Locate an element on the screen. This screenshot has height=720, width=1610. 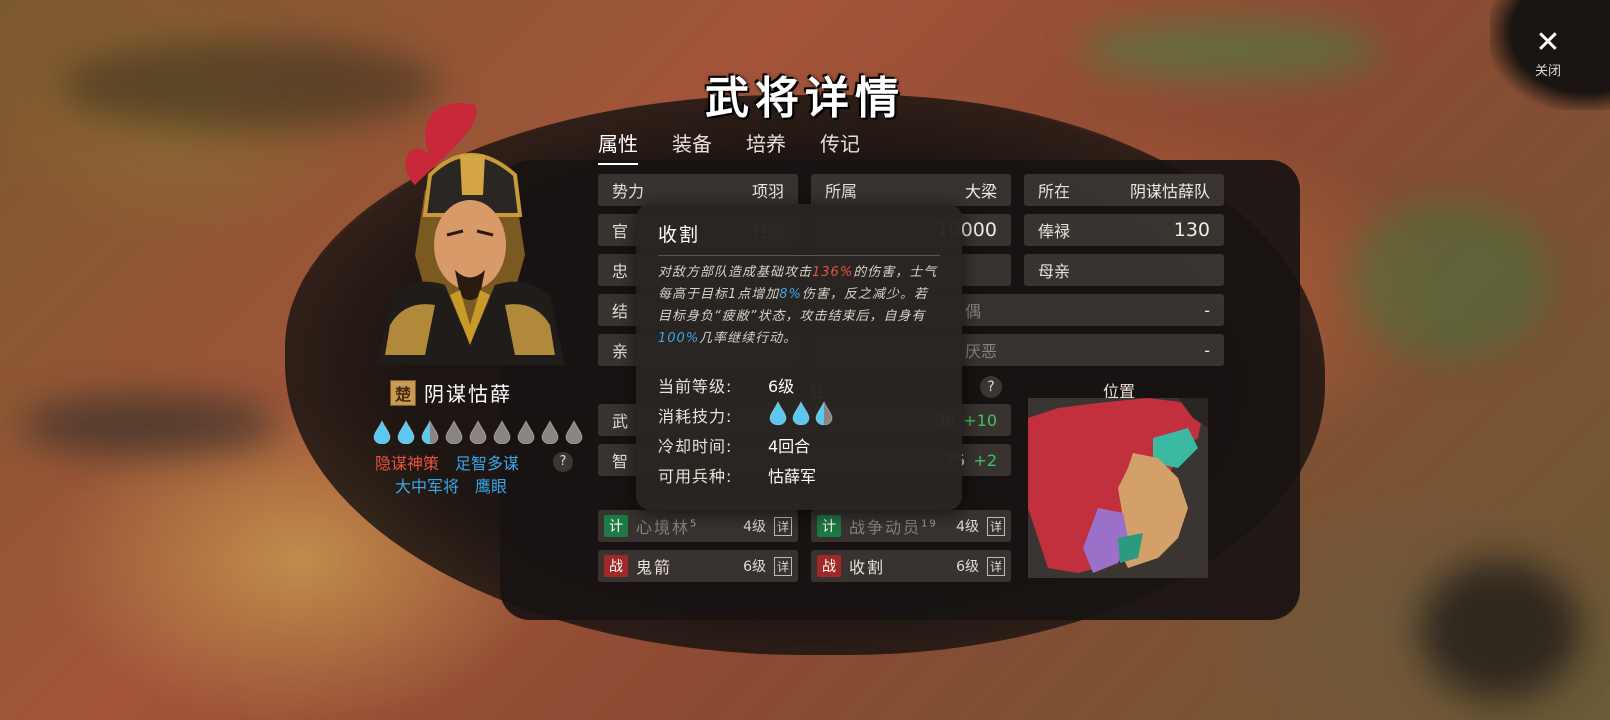
tooltip-troops-value: 怙薛军 is located at coordinates (792, 476).